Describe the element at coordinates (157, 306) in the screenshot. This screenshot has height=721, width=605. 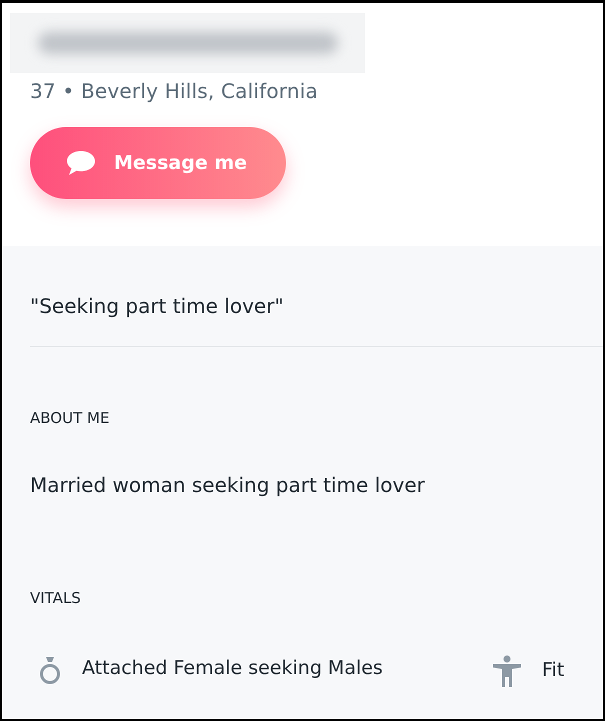
I see `profile-headline: "Seeking part time lover"` at that location.